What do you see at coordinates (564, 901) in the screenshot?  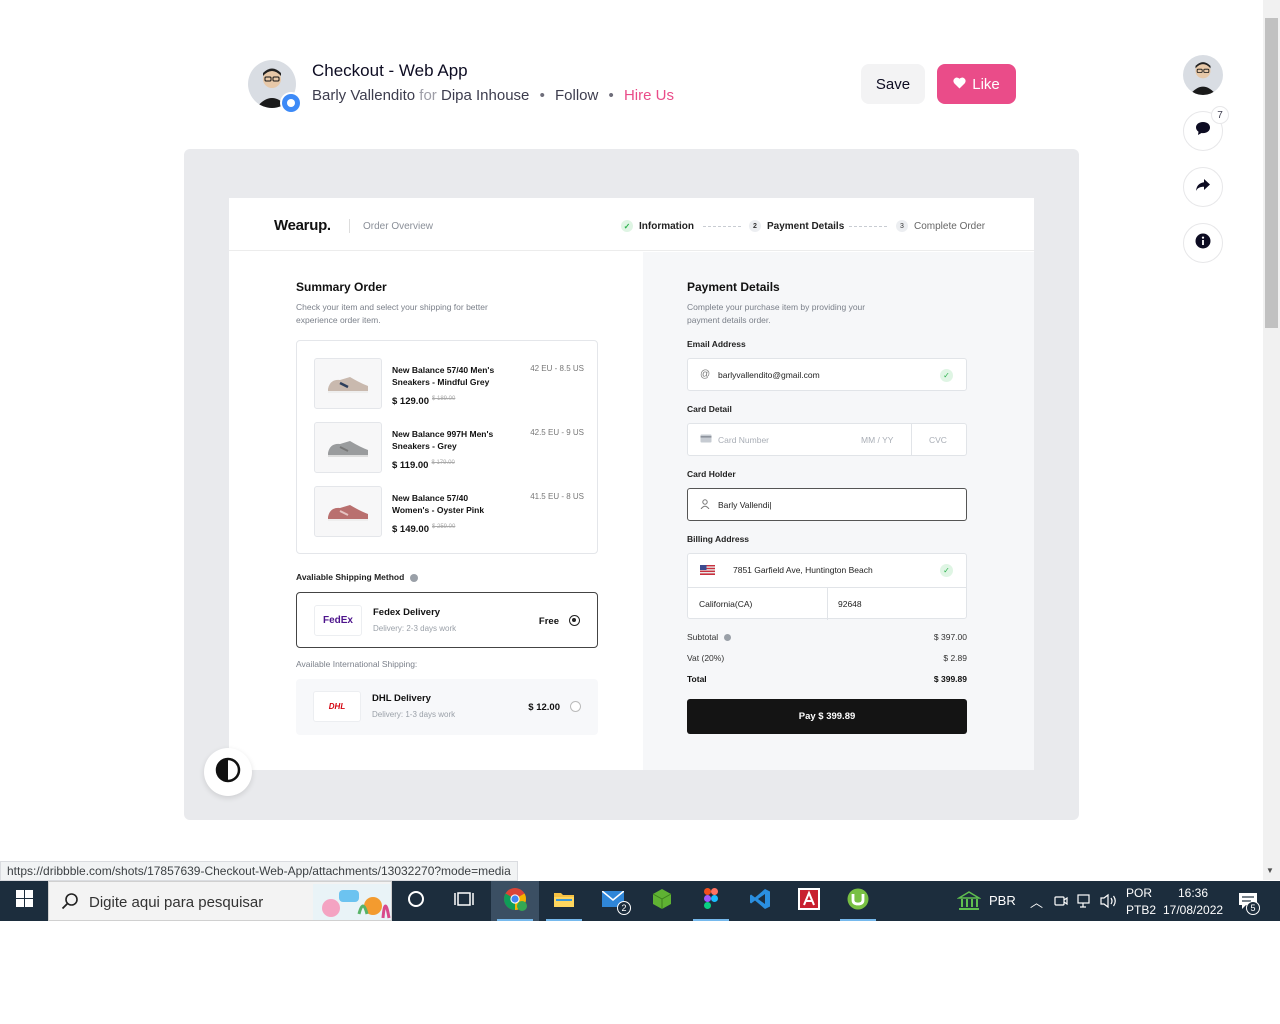 I see `taskbar-file-explorer` at bounding box center [564, 901].